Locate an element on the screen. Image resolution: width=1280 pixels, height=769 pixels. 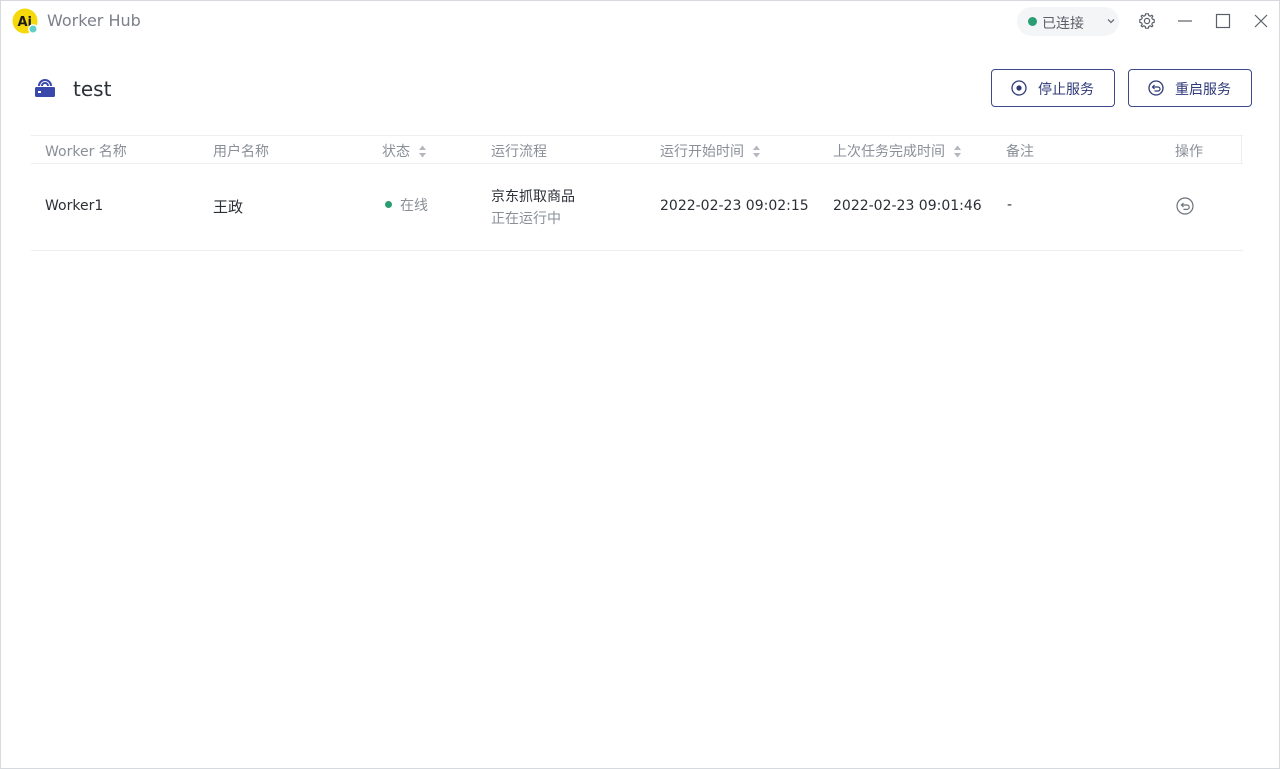
column-header-worker: Worker 名称 is located at coordinates (86, 152).